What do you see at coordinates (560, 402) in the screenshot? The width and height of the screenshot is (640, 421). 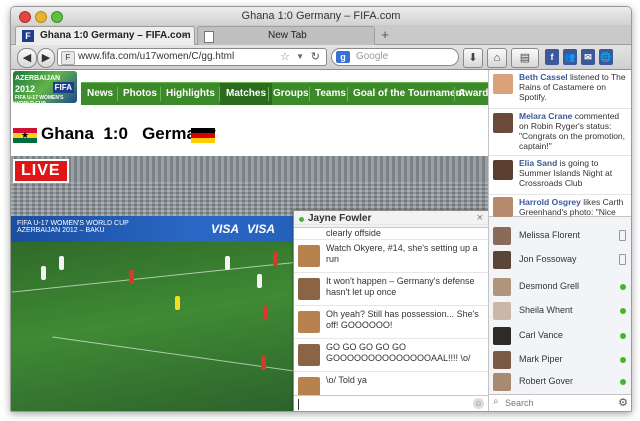 I see `friend-search: ⌕ Search ⚙` at bounding box center [560, 402].